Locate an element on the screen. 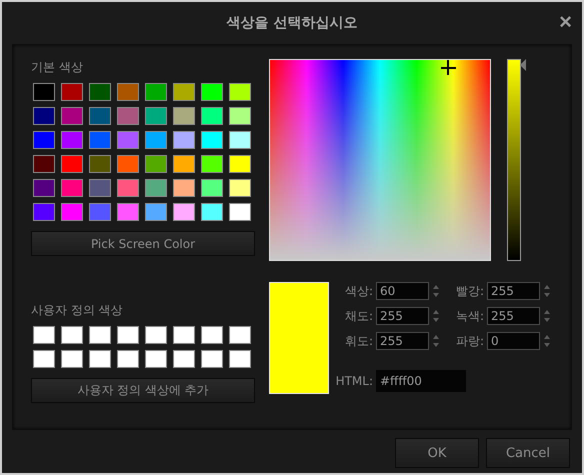  field-label: 색상: is located at coordinates (358, 291).